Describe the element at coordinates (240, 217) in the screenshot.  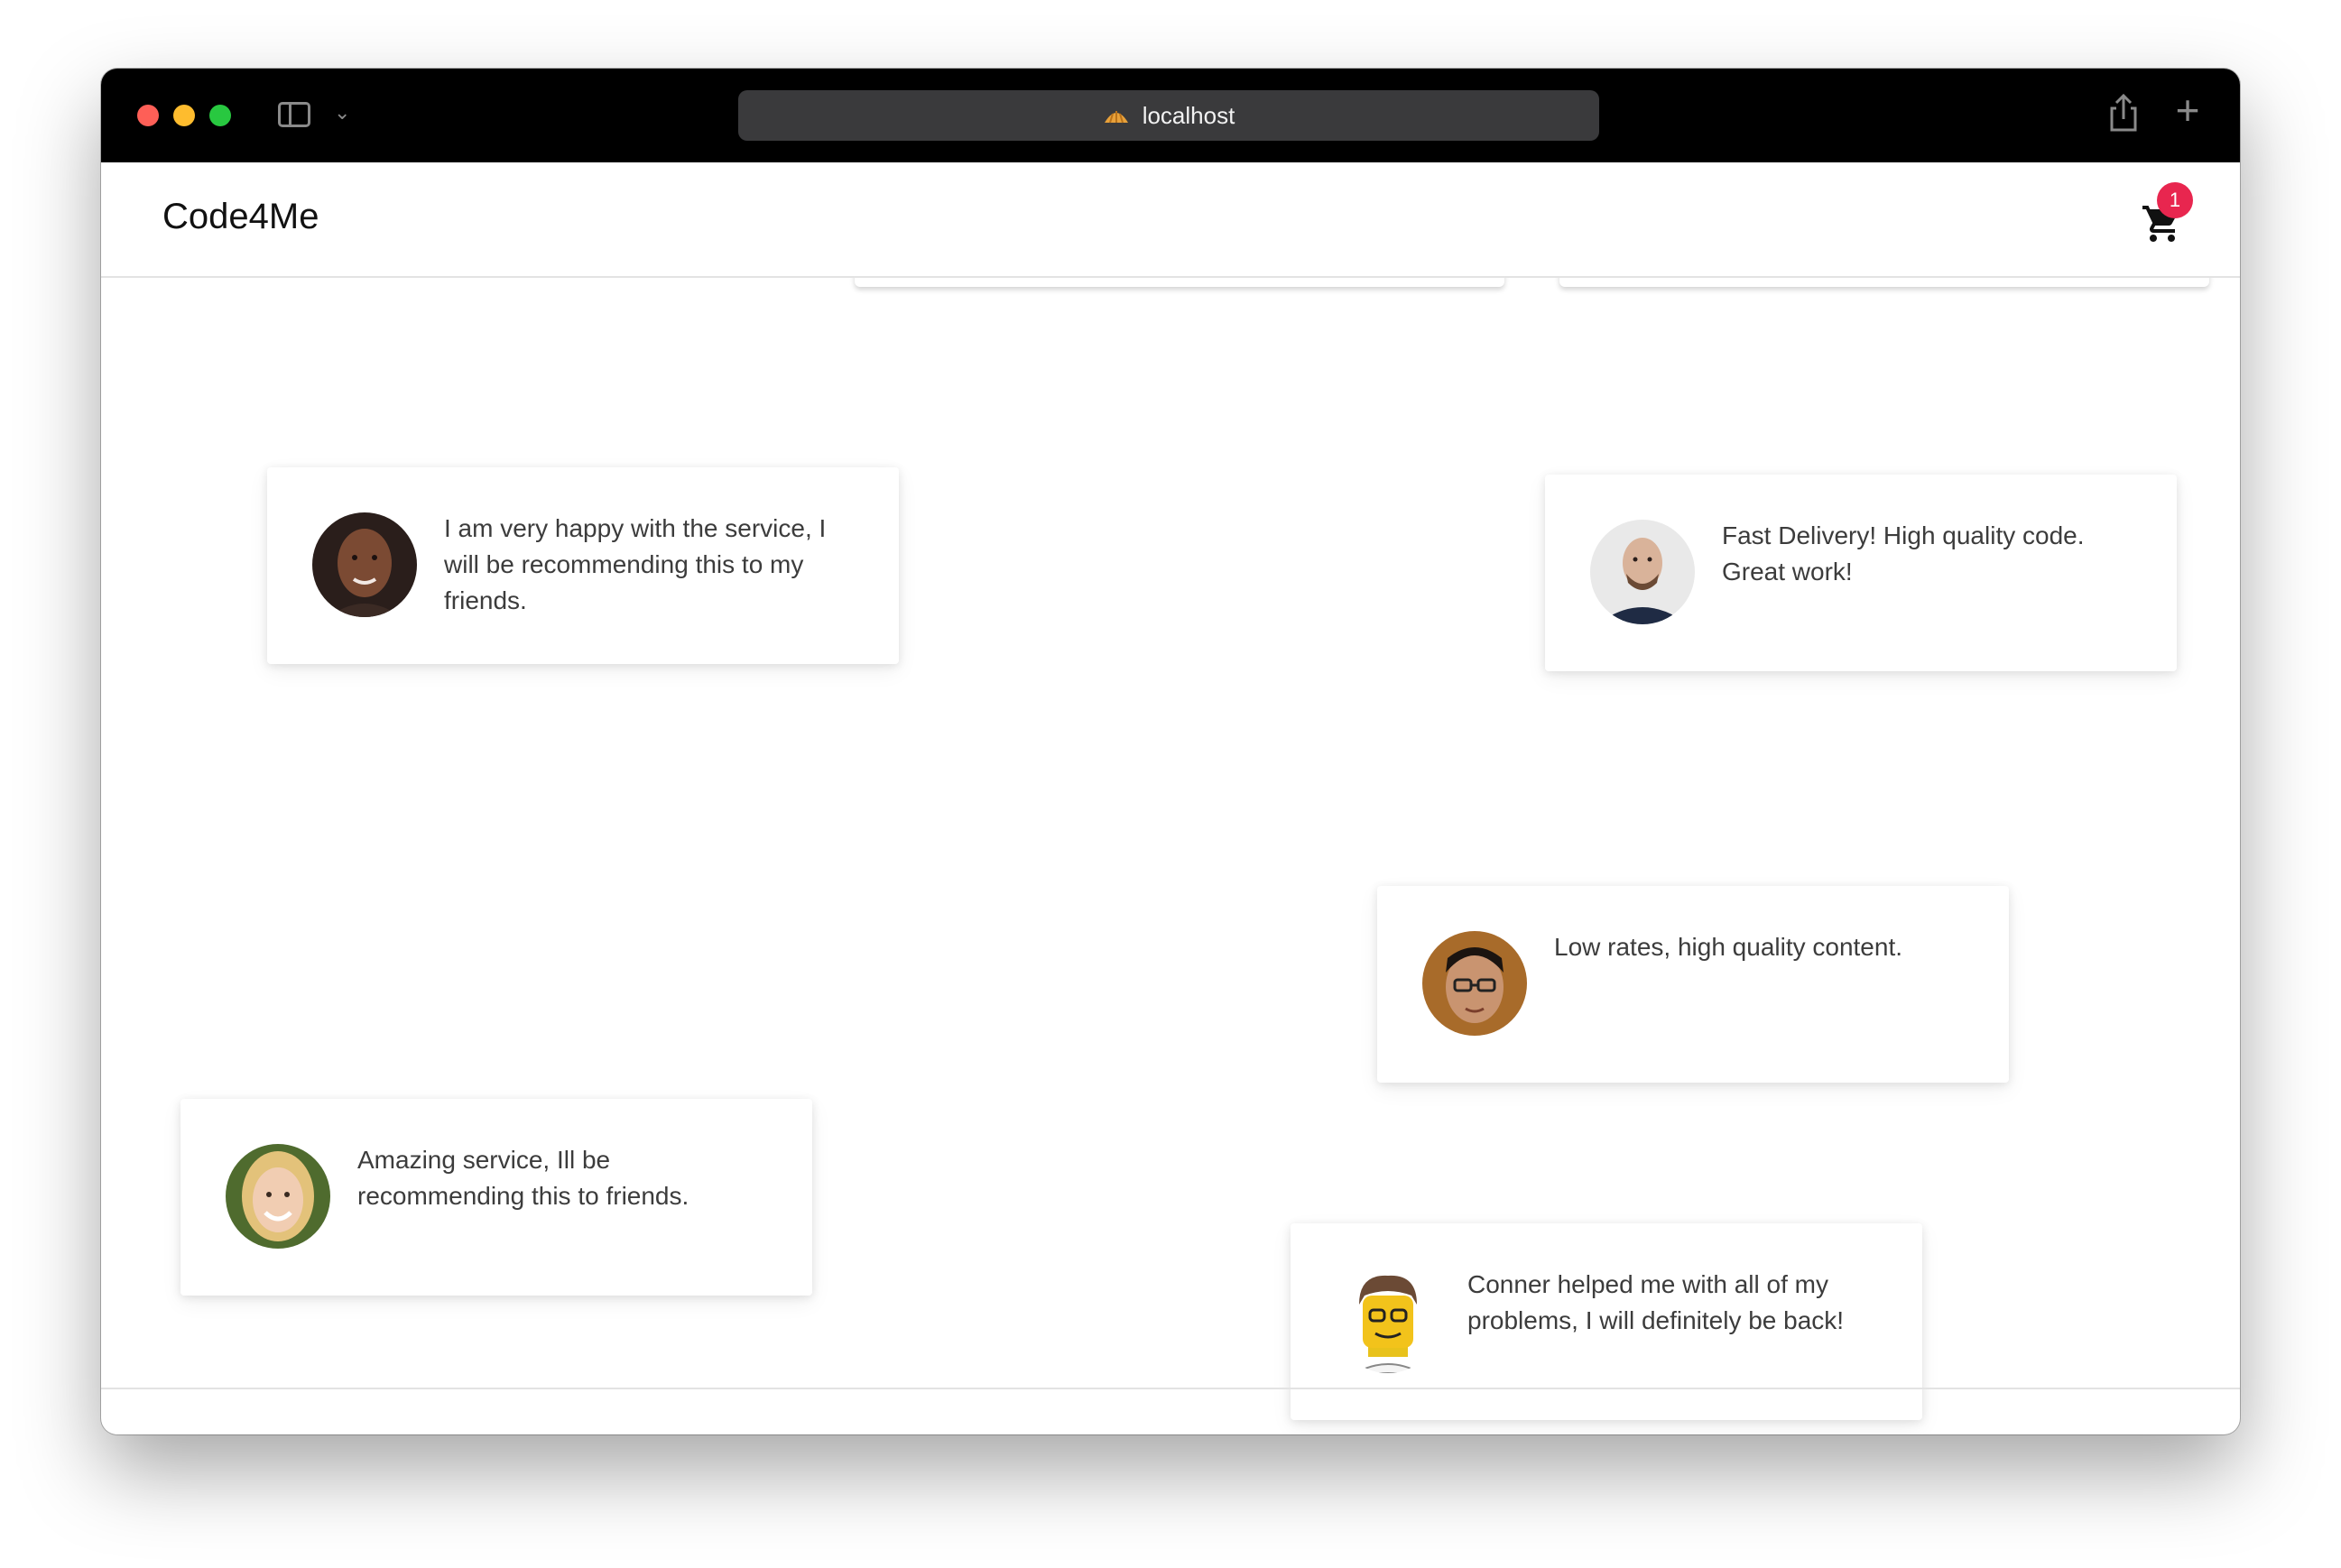
I see `brand-logo: Code4Me` at that location.